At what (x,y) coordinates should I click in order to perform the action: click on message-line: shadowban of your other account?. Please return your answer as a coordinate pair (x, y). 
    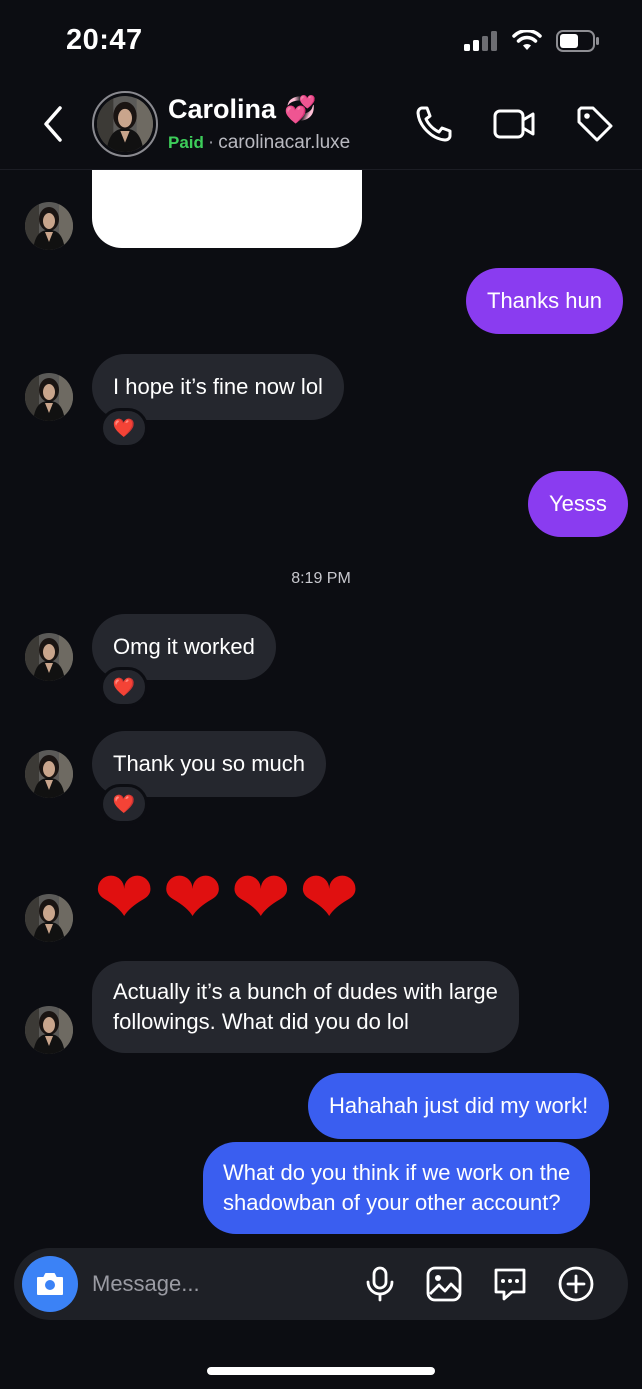
    Looking at the image, I should click on (392, 1202).